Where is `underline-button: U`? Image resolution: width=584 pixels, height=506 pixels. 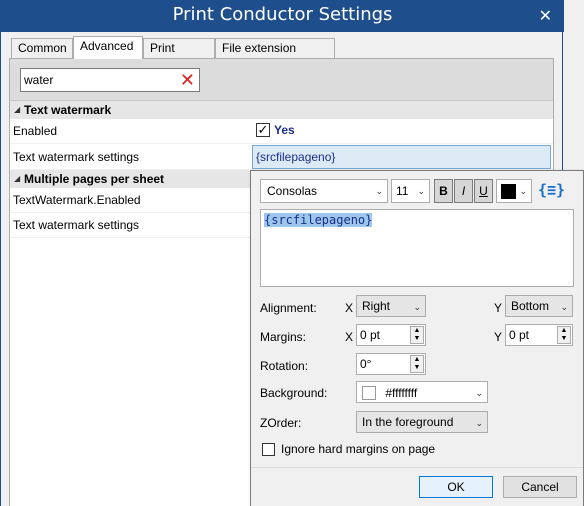
underline-button: U is located at coordinates (483, 191).